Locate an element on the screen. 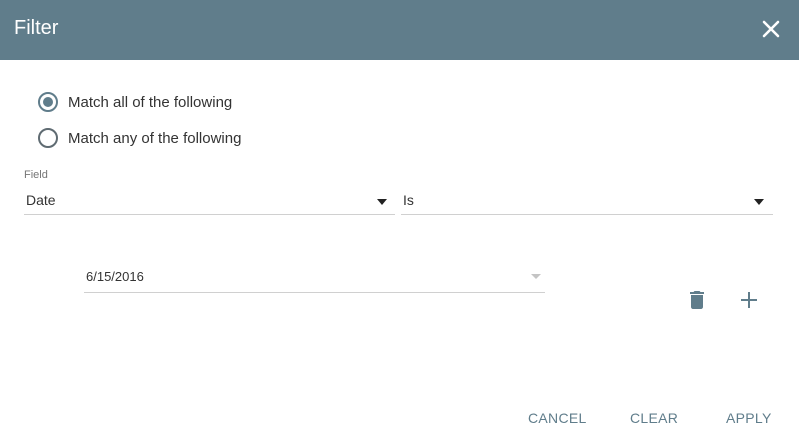  field-select-value: Date is located at coordinates (41, 200).